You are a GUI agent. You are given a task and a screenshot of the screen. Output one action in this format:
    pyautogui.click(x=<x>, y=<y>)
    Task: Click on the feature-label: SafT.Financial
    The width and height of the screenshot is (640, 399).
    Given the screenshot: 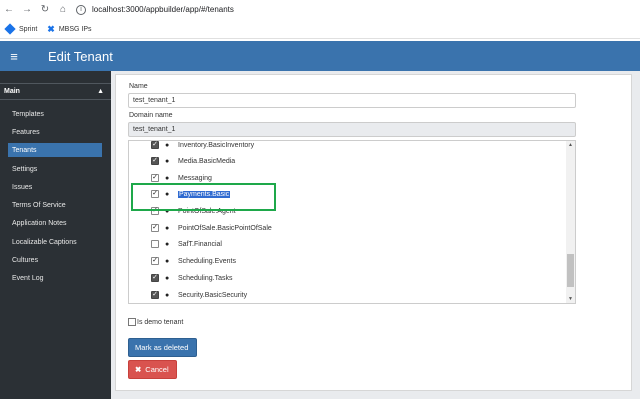 What is the action you would take?
    pyautogui.click(x=200, y=244)
    